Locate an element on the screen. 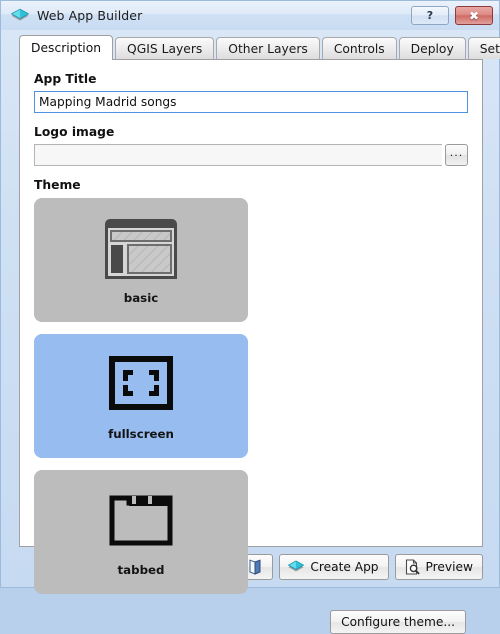 The image size is (500, 634). layout-tabbed-icon is located at coordinates (141, 521).